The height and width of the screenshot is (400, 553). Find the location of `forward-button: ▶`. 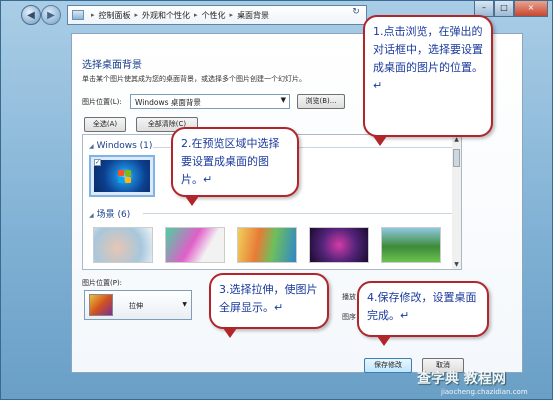

forward-button: ▶ is located at coordinates (51, 15).